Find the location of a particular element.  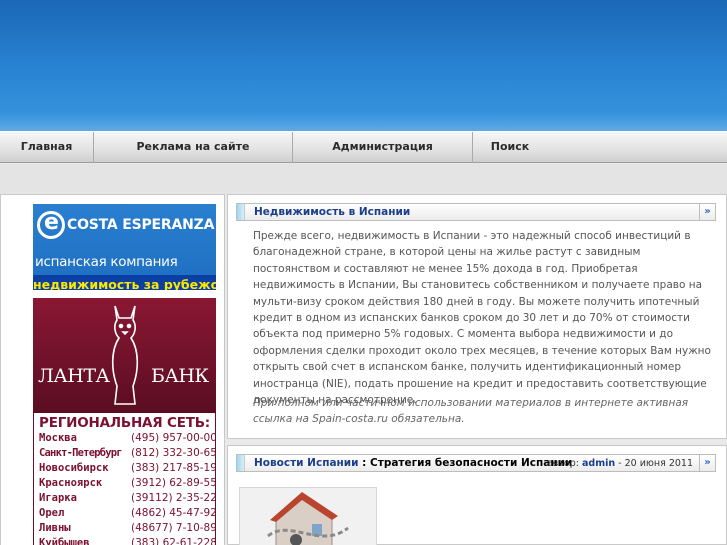

news-date: - 20 июня 2011 is located at coordinates (654, 463).